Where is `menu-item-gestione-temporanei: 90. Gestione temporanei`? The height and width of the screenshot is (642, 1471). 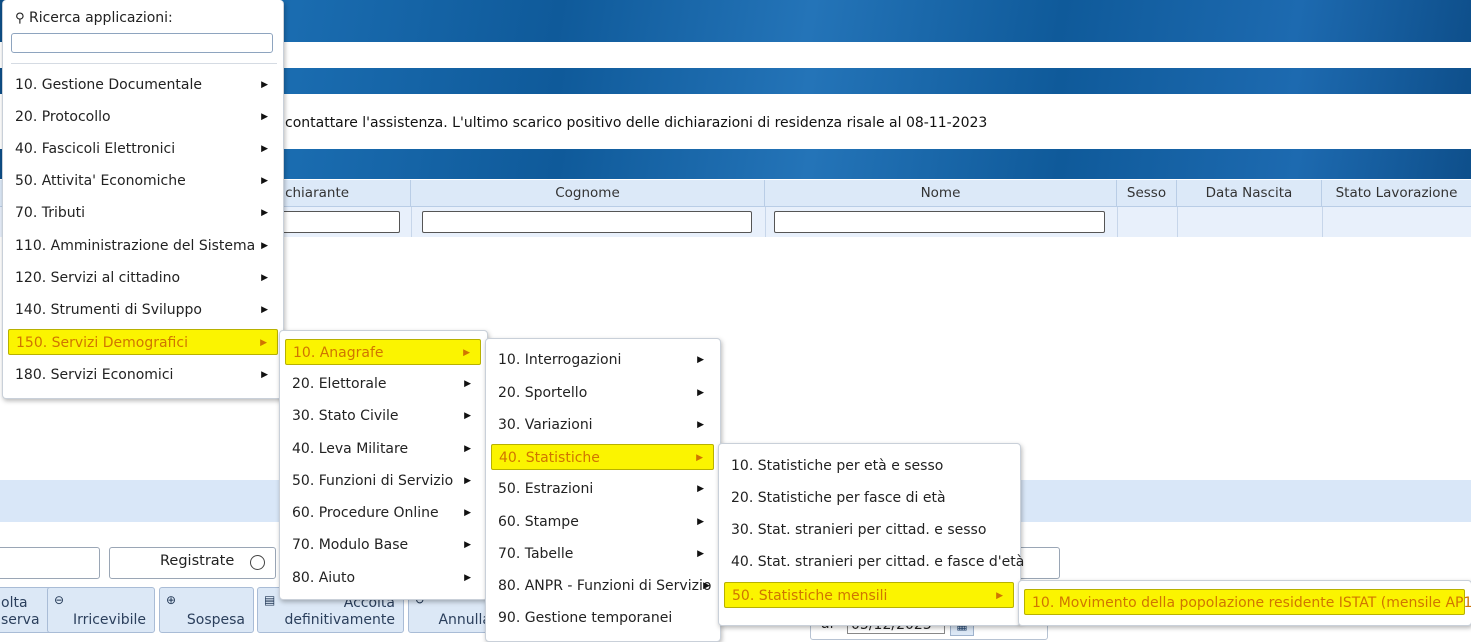 menu-item-gestione-temporanei: 90. Gestione temporanei is located at coordinates (602, 618).